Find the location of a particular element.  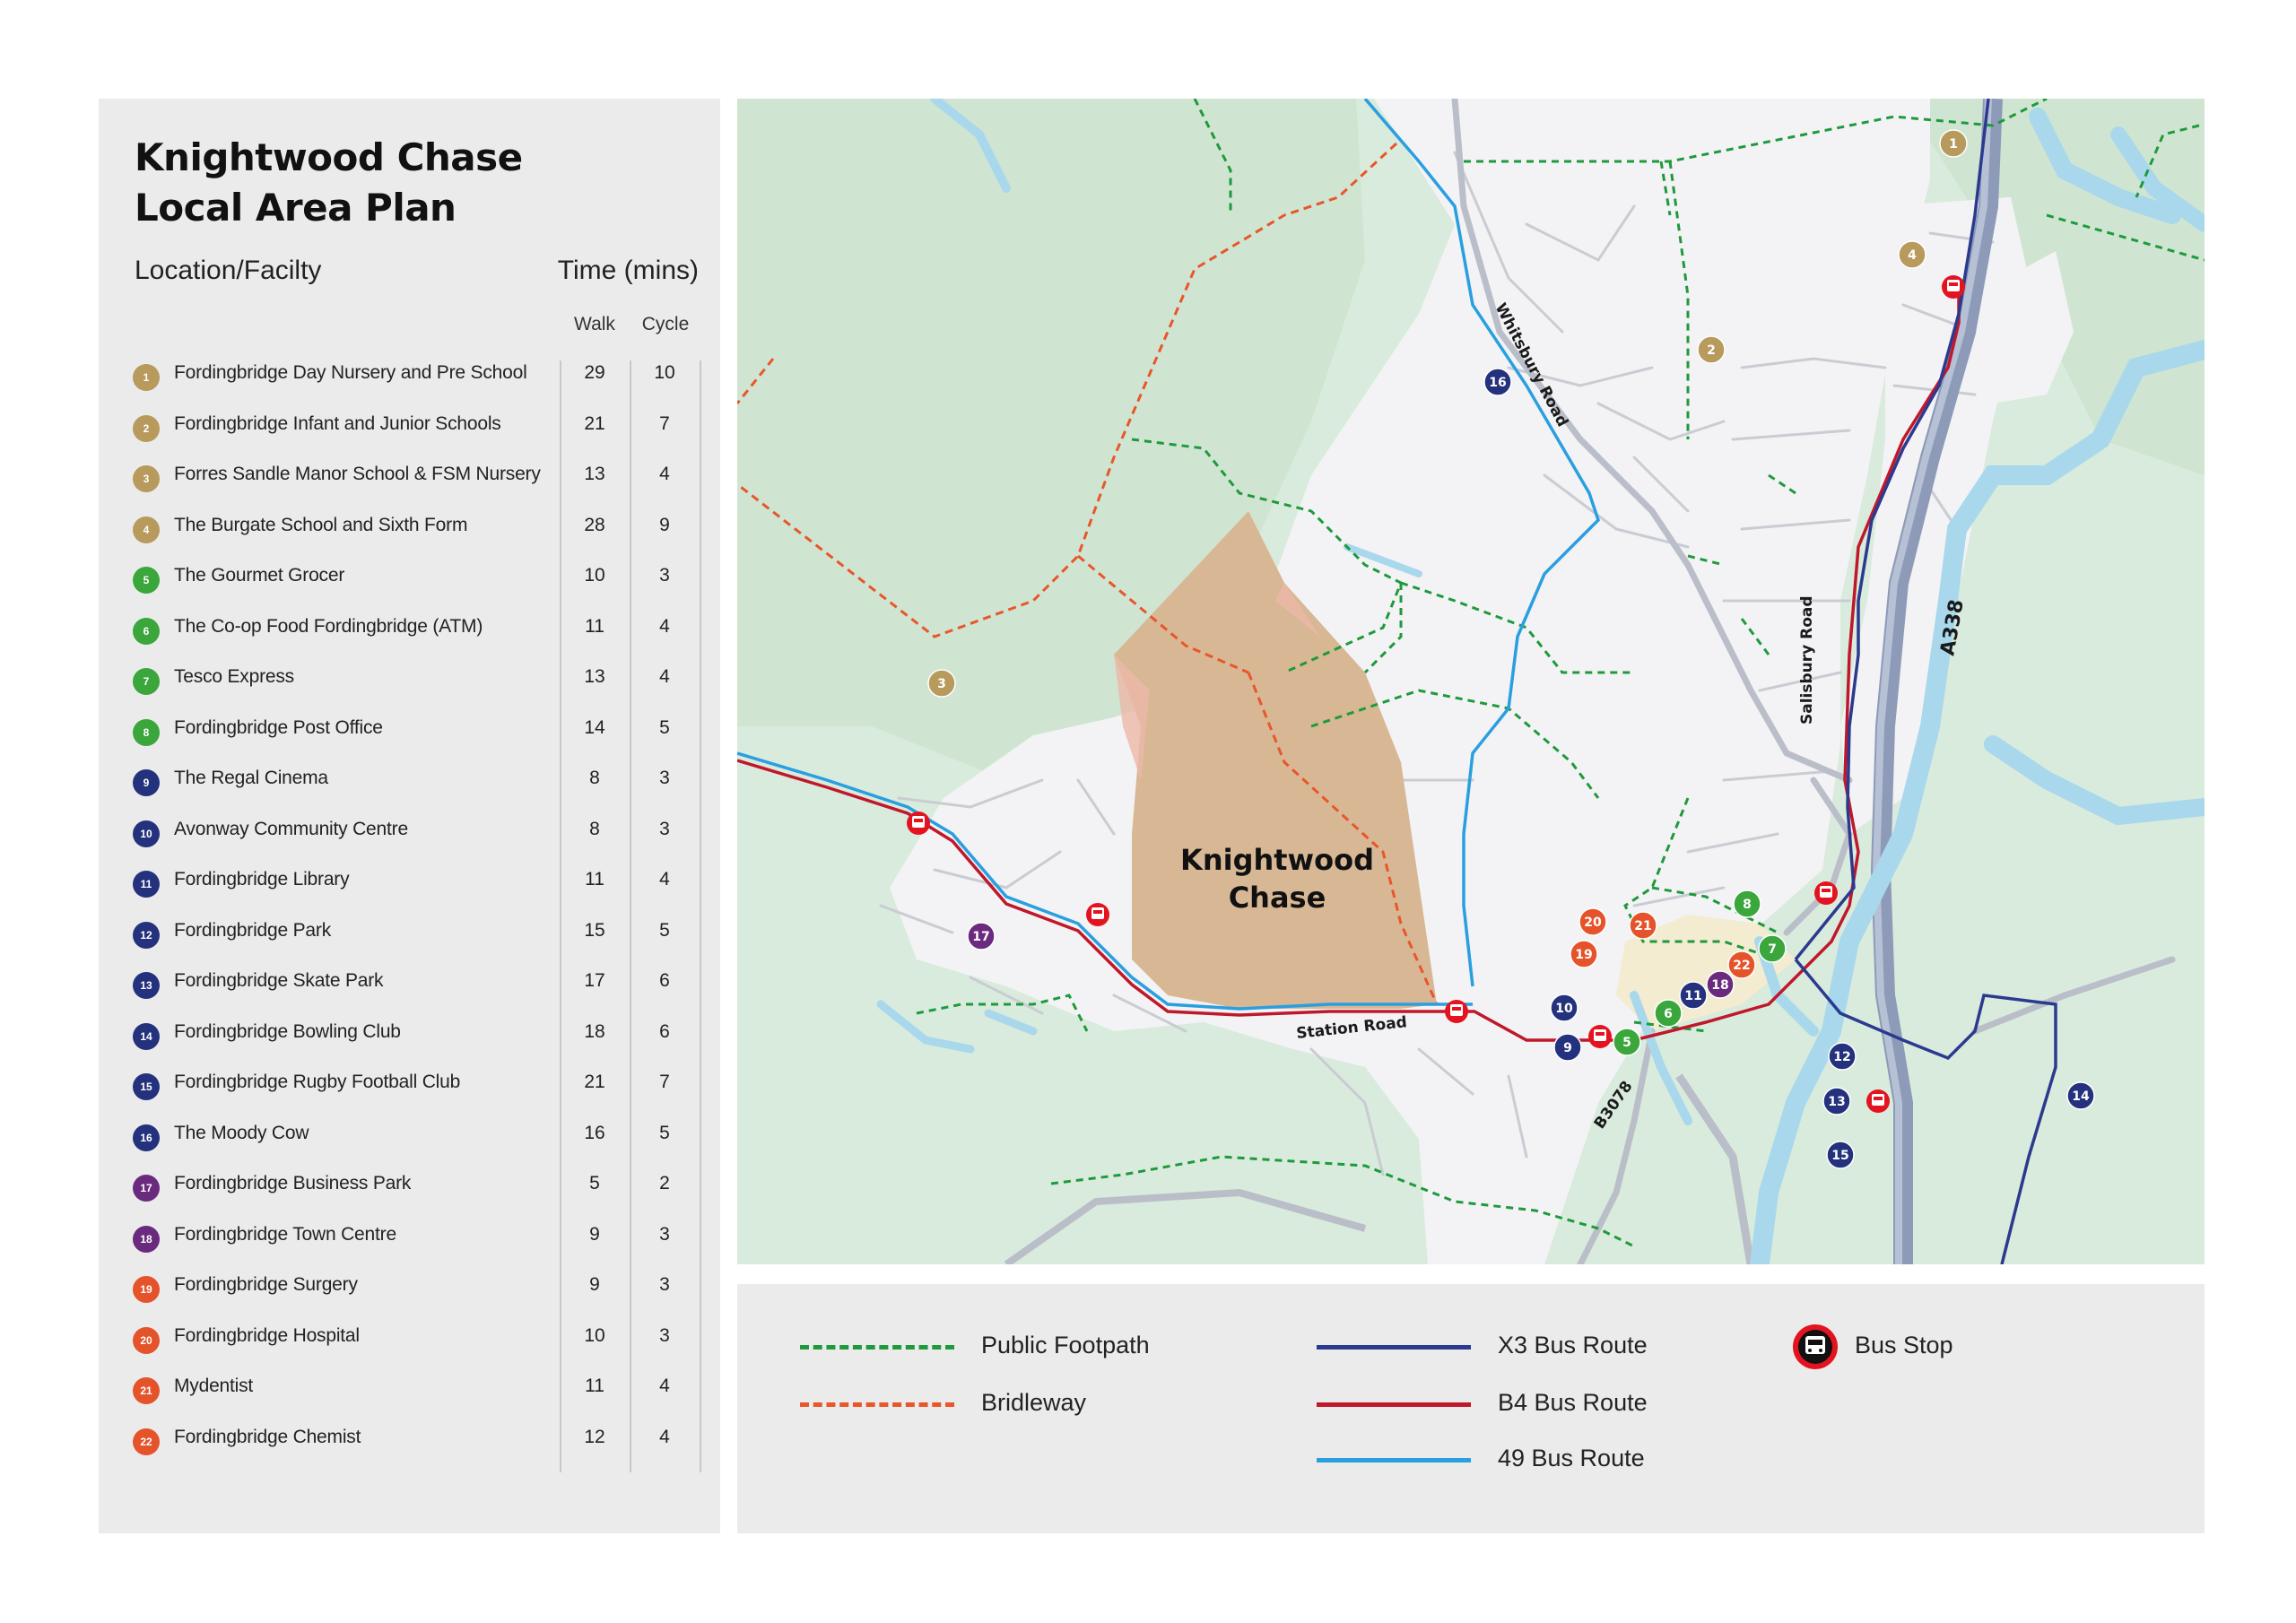

legend-49-label: 49 Bus Route is located at coordinates (1571, 1458).